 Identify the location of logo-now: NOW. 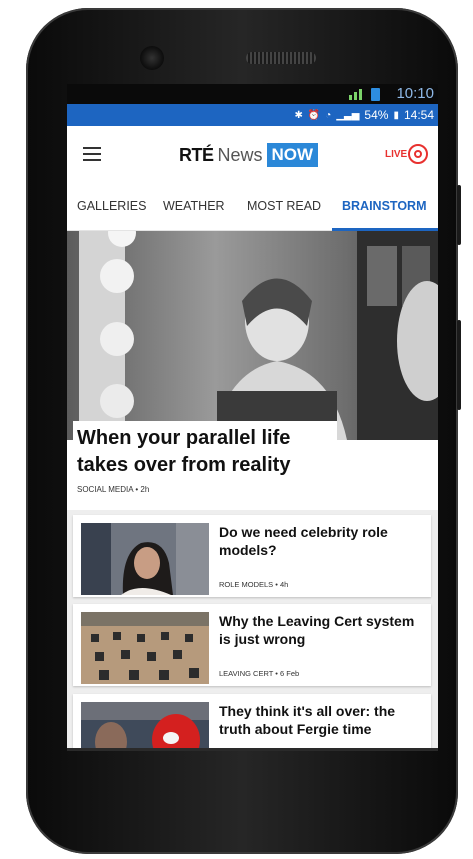
(292, 155).